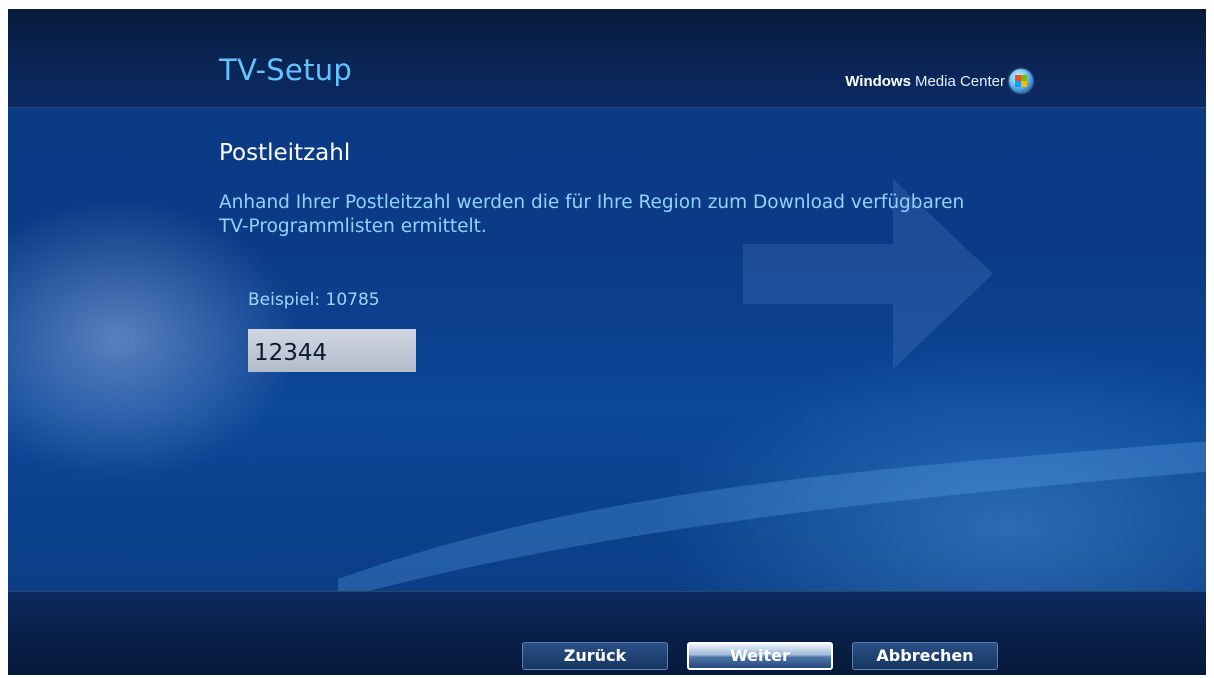 The image size is (1214, 678). I want to click on brand-name-light: Media Center, so click(959, 81).